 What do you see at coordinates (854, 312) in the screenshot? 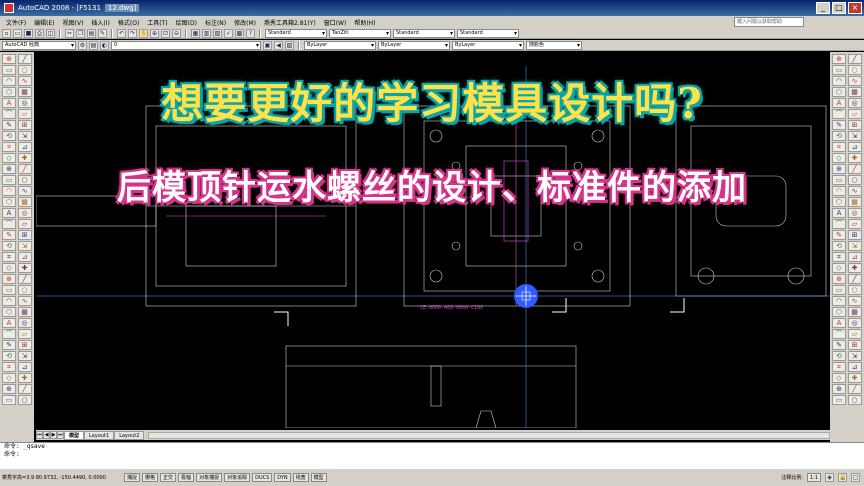
I see `modify-tool-icon: ▦` at bounding box center [854, 312].